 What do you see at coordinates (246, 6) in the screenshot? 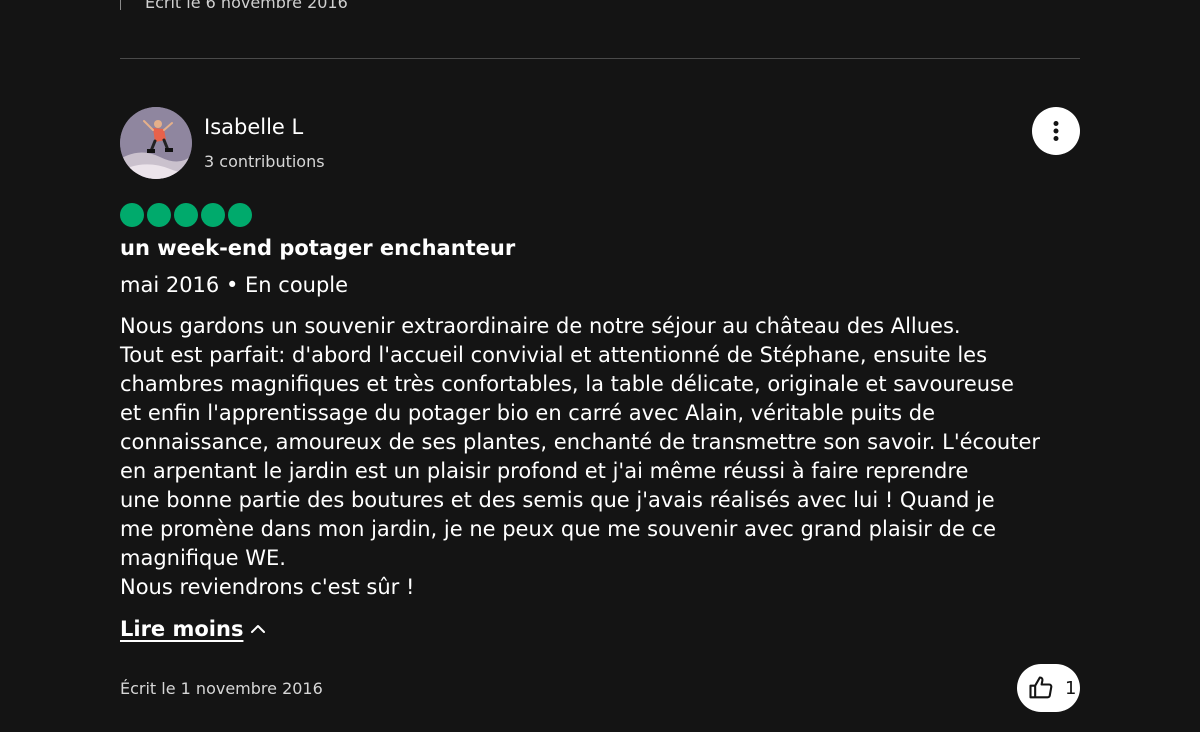
I see `previous-review-written-date: Écrit le 6 novembre 2016` at bounding box center [246, 6].